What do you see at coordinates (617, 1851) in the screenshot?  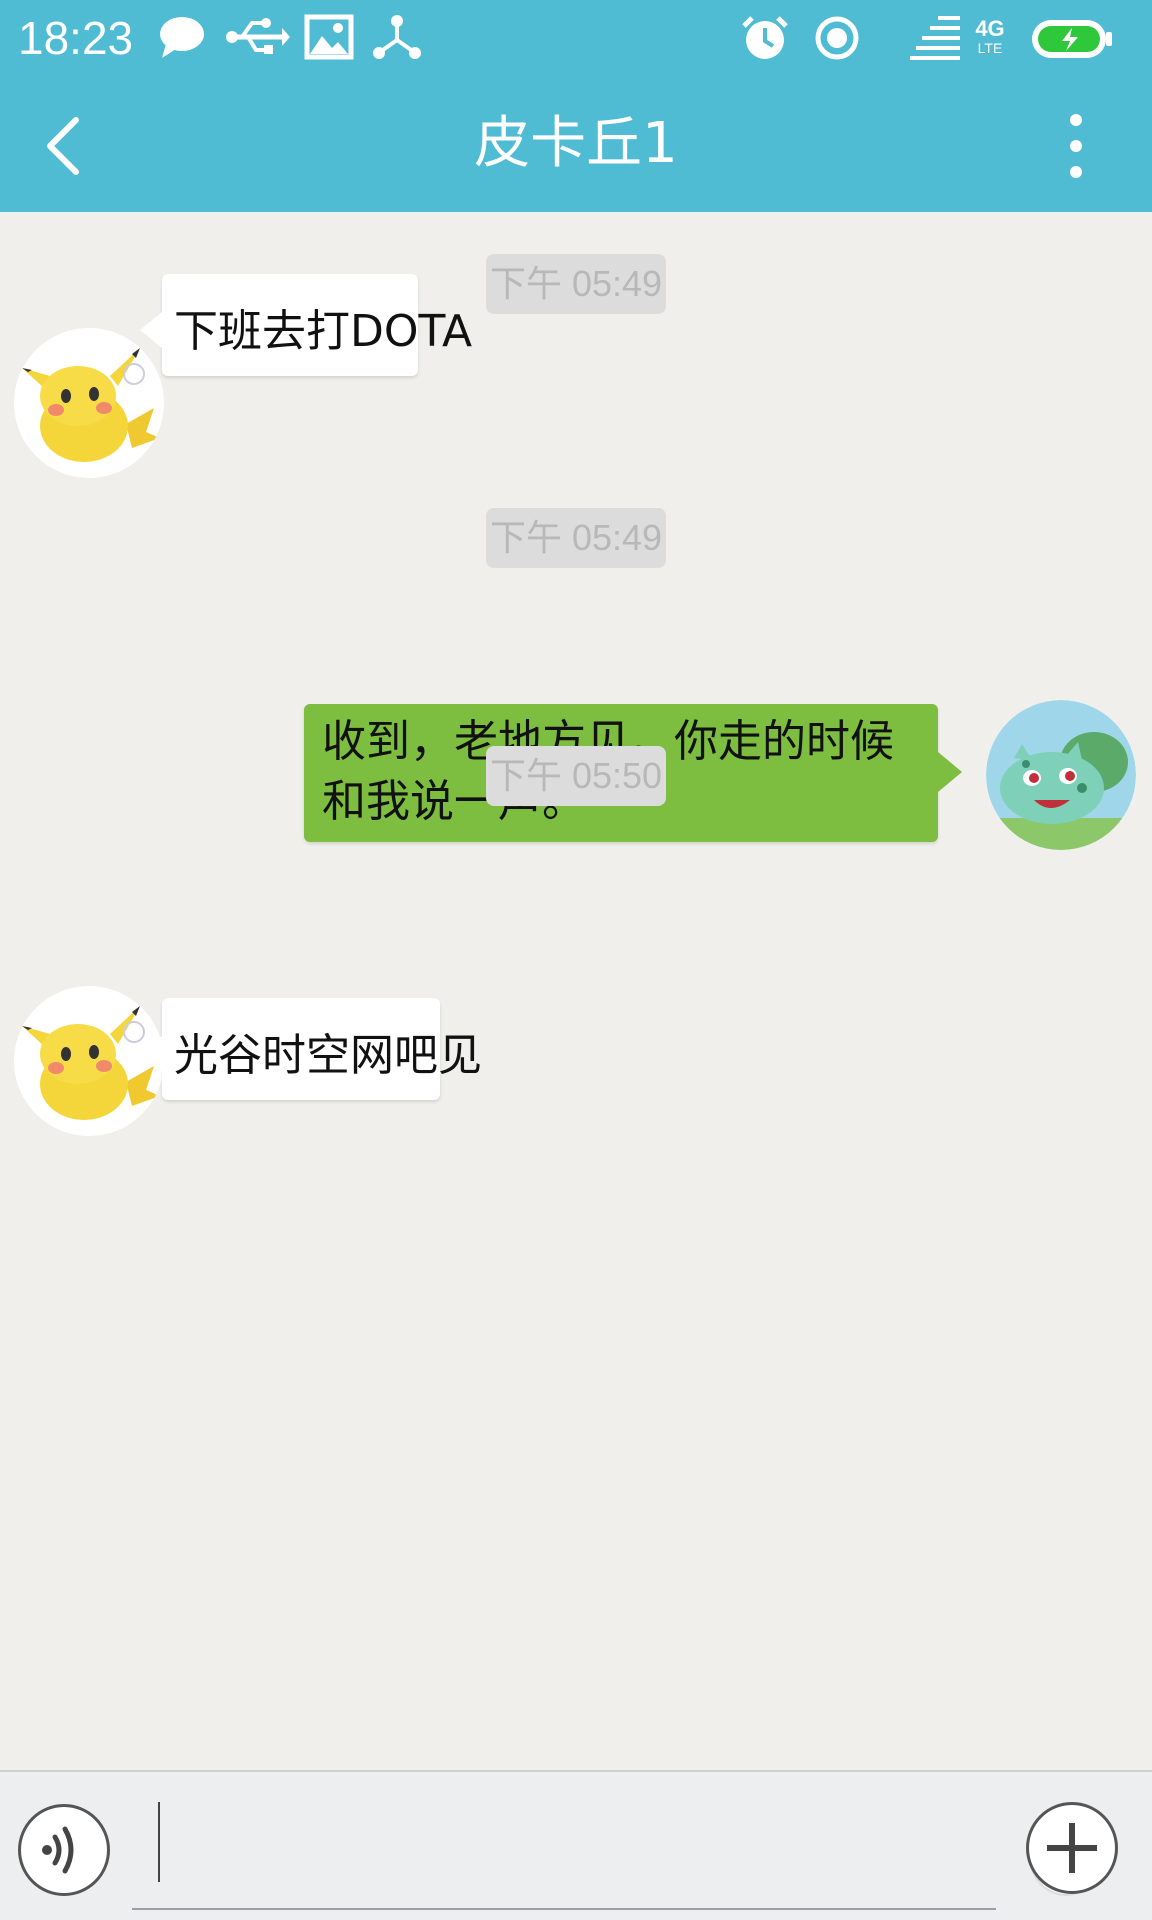 I see `message-input` at bounding box center [617, 1851].